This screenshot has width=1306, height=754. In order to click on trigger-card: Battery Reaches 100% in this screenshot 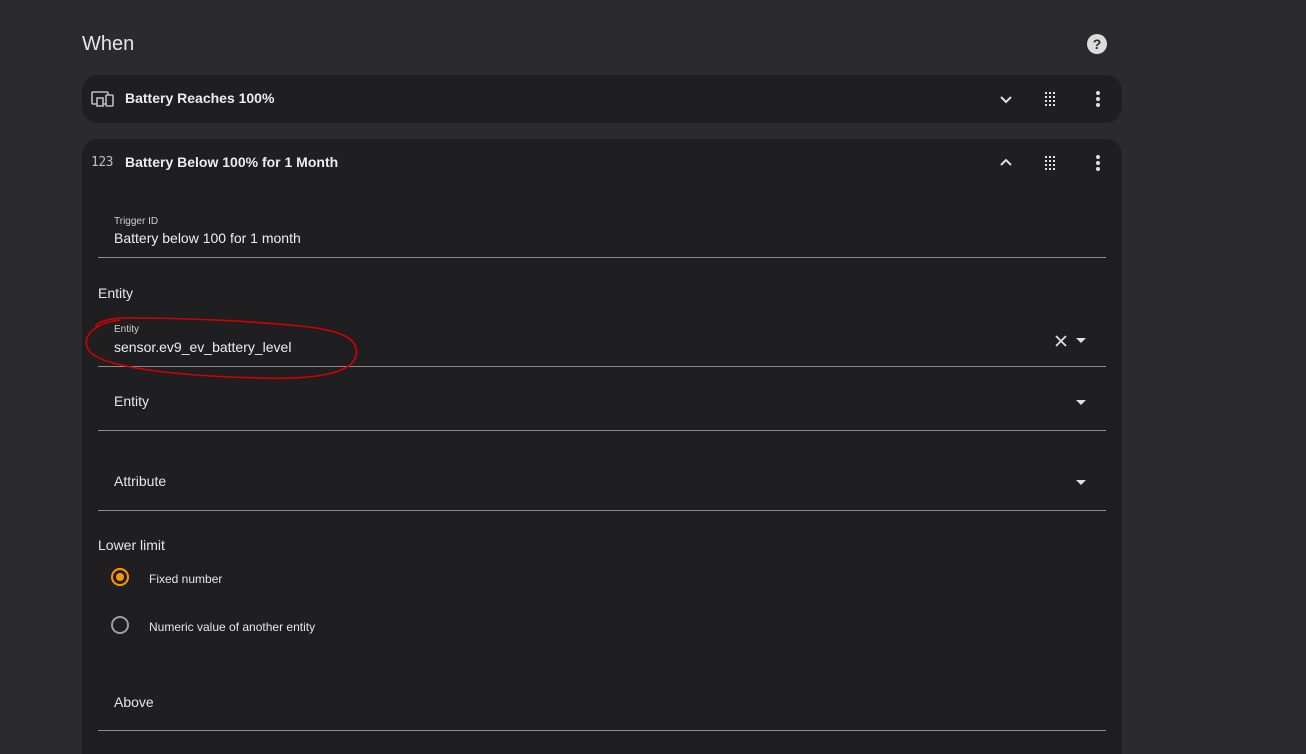, I will do `click(602, 99)`.